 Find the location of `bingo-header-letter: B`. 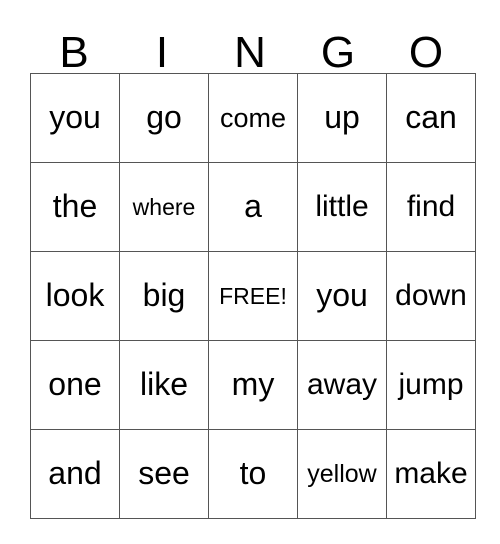

bingo-header-letter: B is located at coordinates (74, 52).